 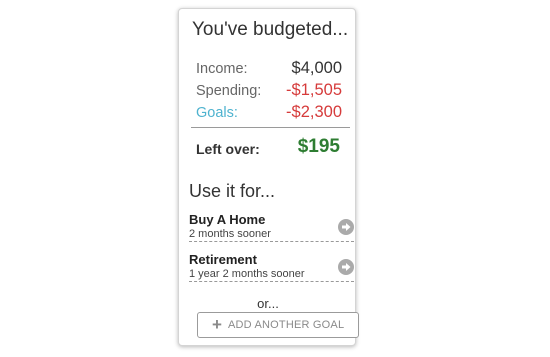 I want to click on income-label: Income:, so click(x=222, y=69).